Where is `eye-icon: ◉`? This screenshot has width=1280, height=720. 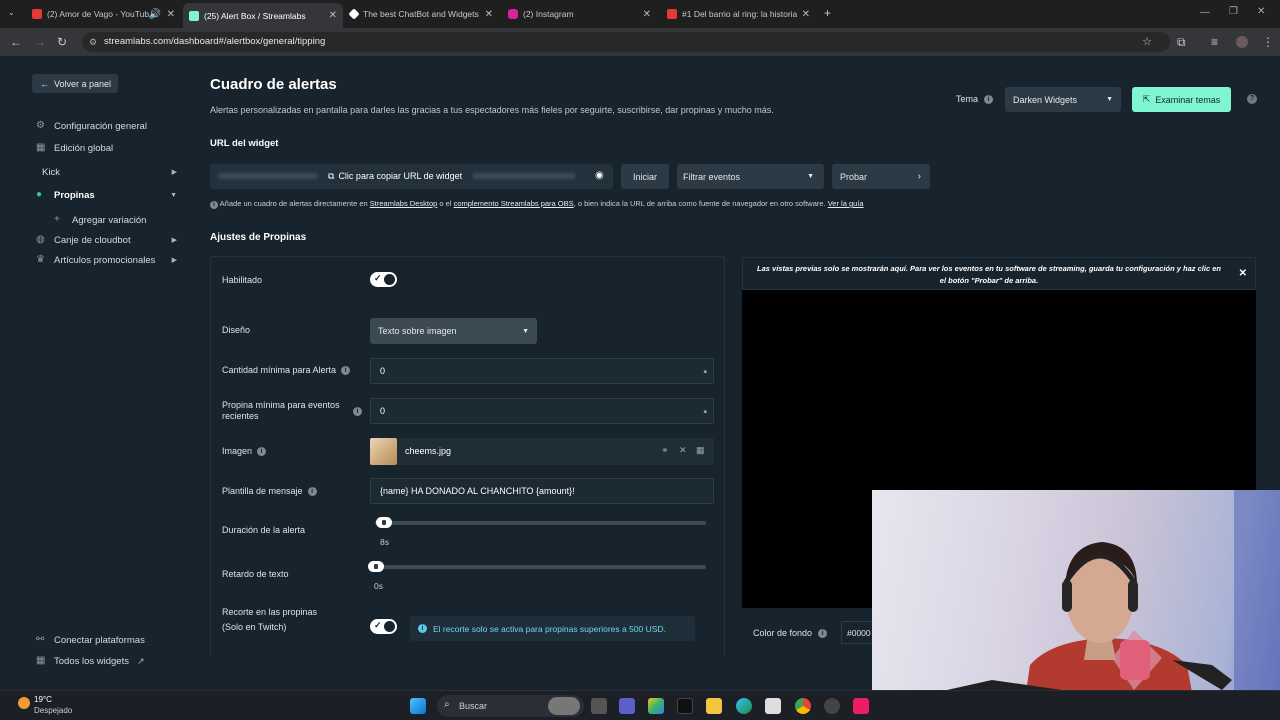 eye-icon: ◉ is located at coordinates (599, 175).